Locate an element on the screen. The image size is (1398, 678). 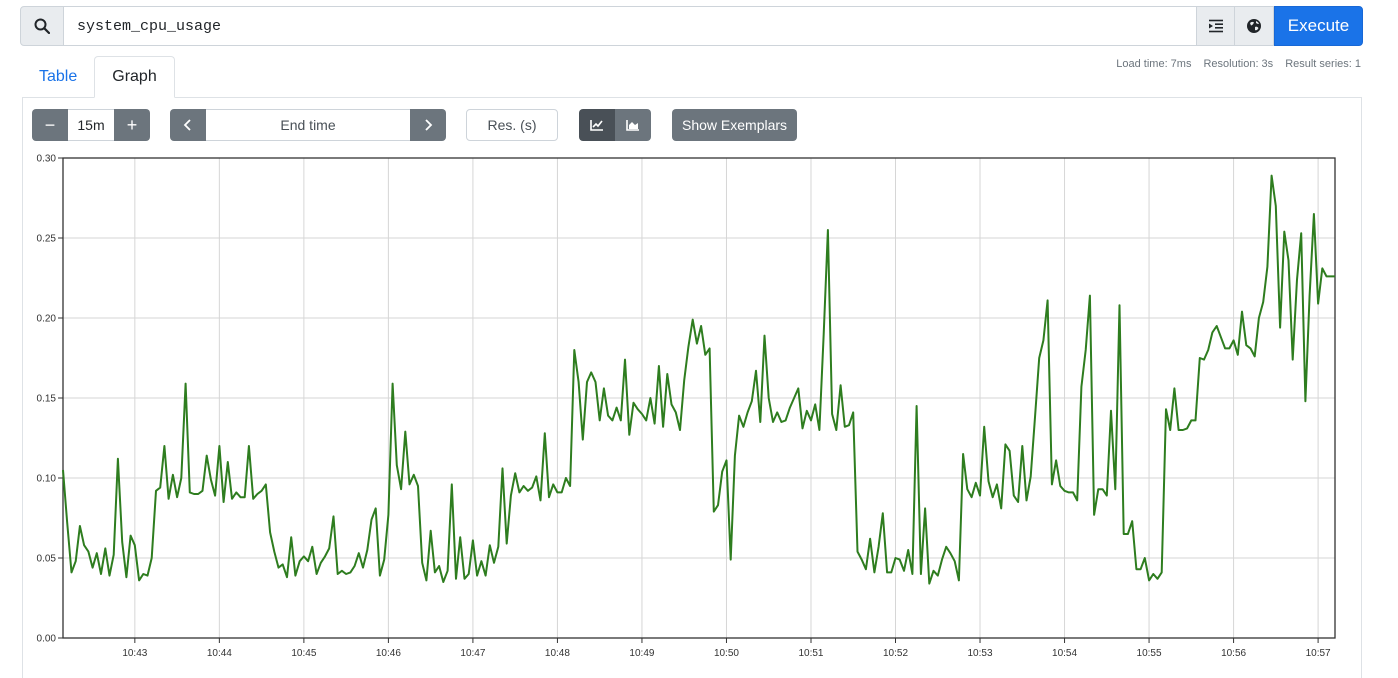
unstacked-line-button is located at coordinates (597, 125).